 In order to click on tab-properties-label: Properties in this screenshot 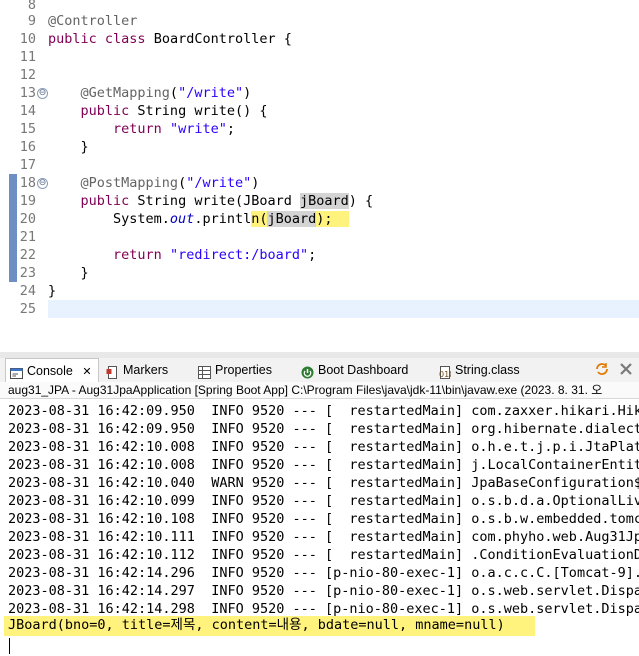, I will do `click(243, 370)`.